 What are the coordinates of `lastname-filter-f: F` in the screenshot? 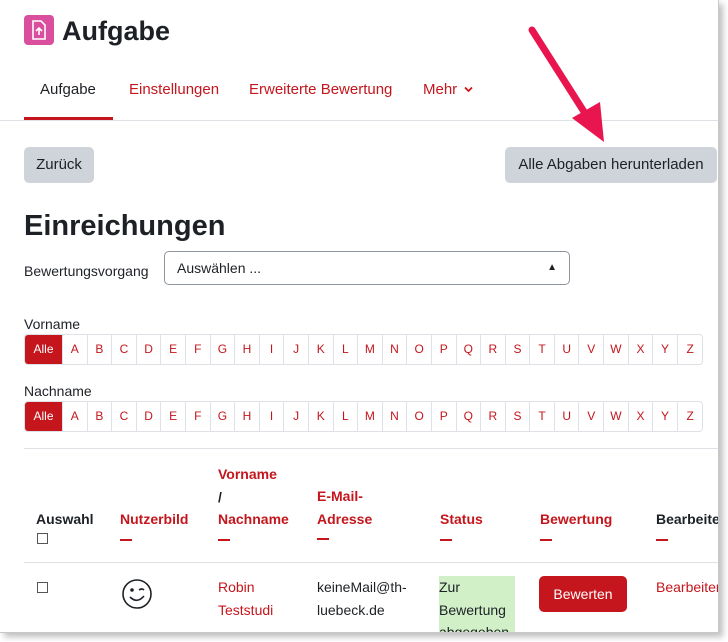 It's located at (198, 416).